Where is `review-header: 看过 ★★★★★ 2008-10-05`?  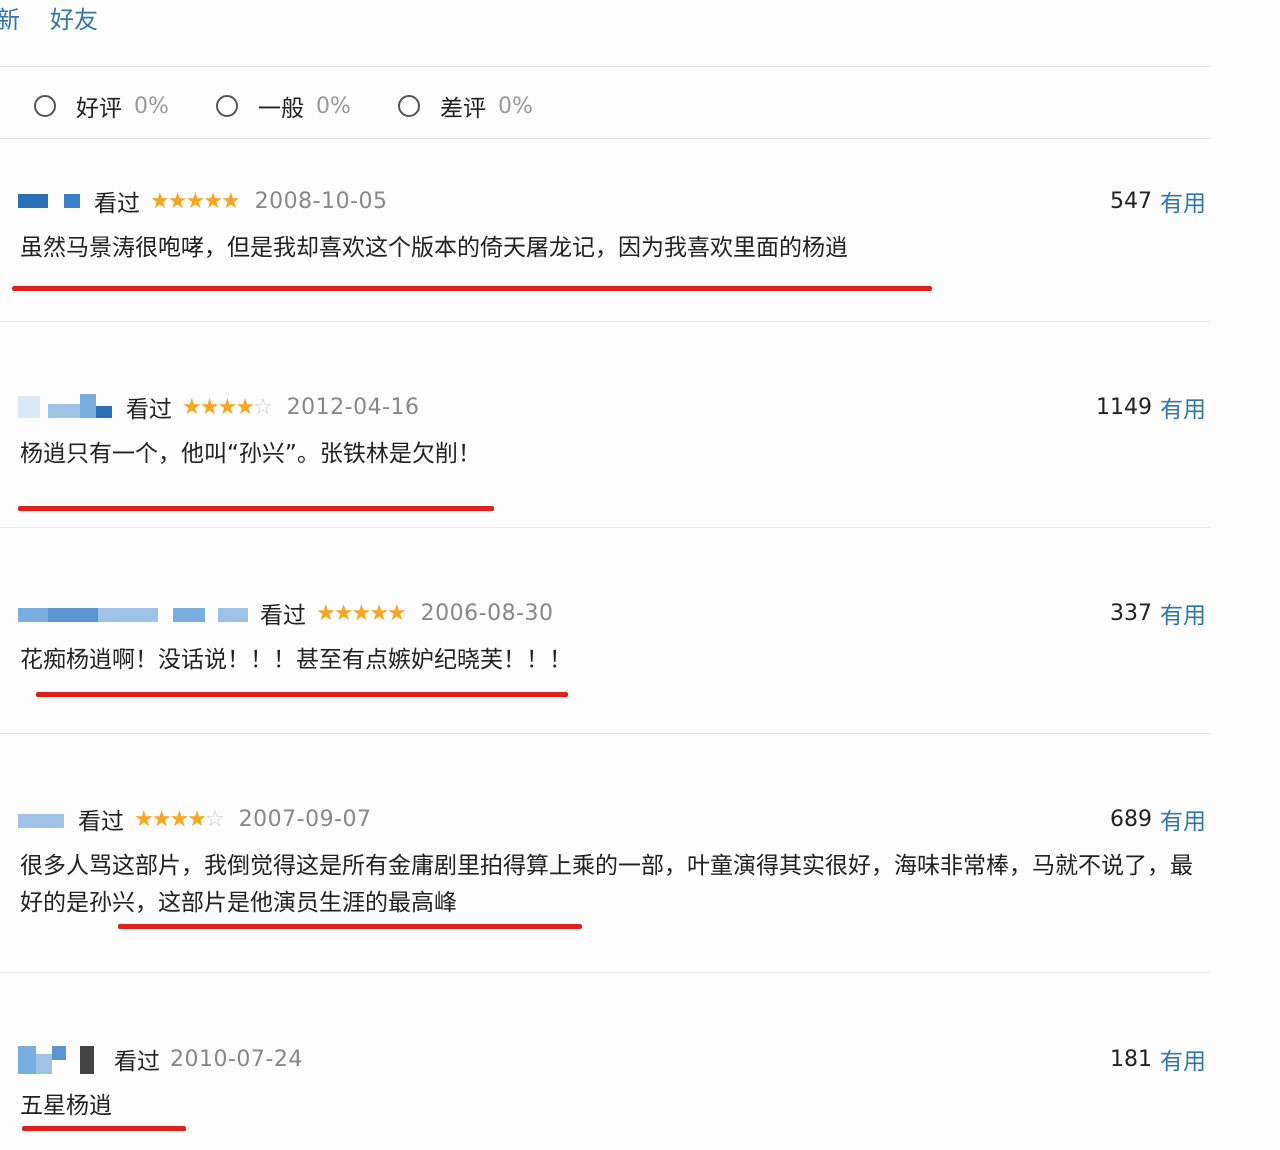 review-header: 看过 ★★★★★ 2008-10-05 is located at coordinates (203, 201).